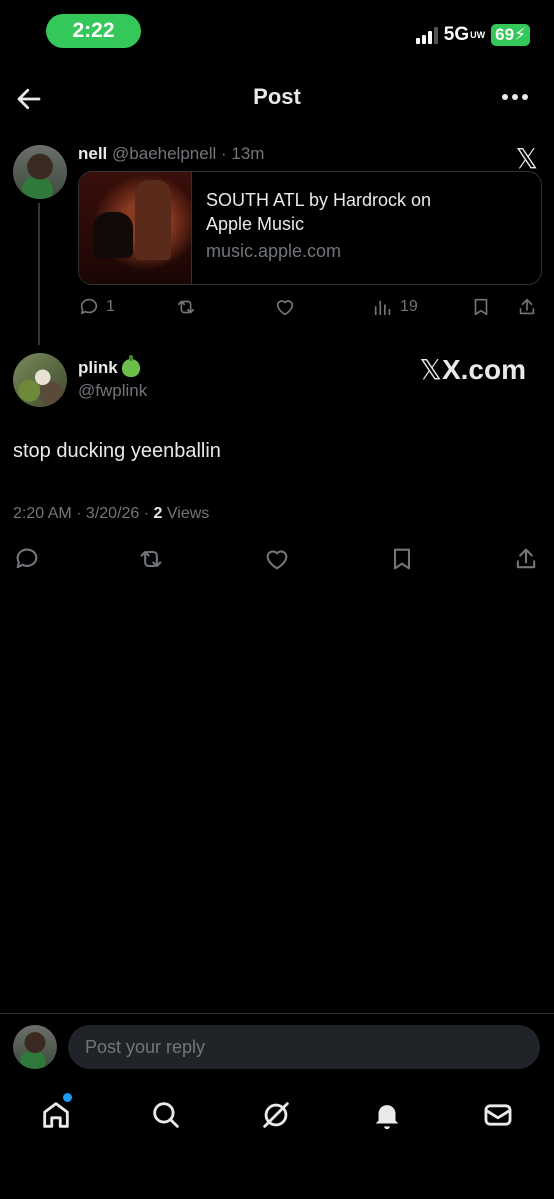 Image resolution: width=554 pixels, height=1199 pixels. I want to click on reply-count: 1, so click(110, 306).